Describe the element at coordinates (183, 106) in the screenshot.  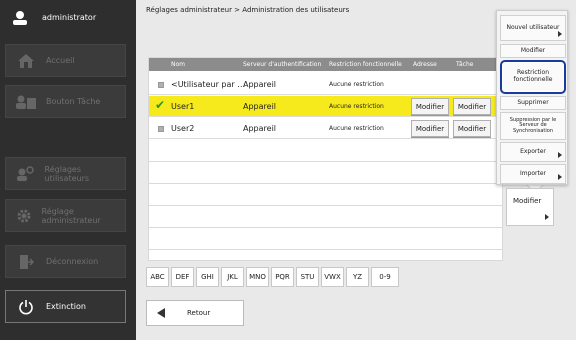
I see `user-name: User1` at that location.